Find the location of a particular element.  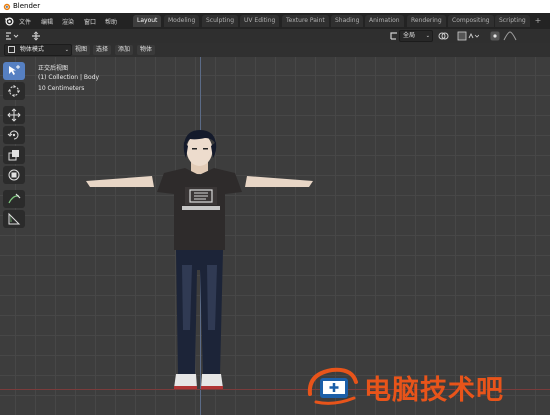

tool-header: 全局 ⌄ is located at coordinates (275, 36).